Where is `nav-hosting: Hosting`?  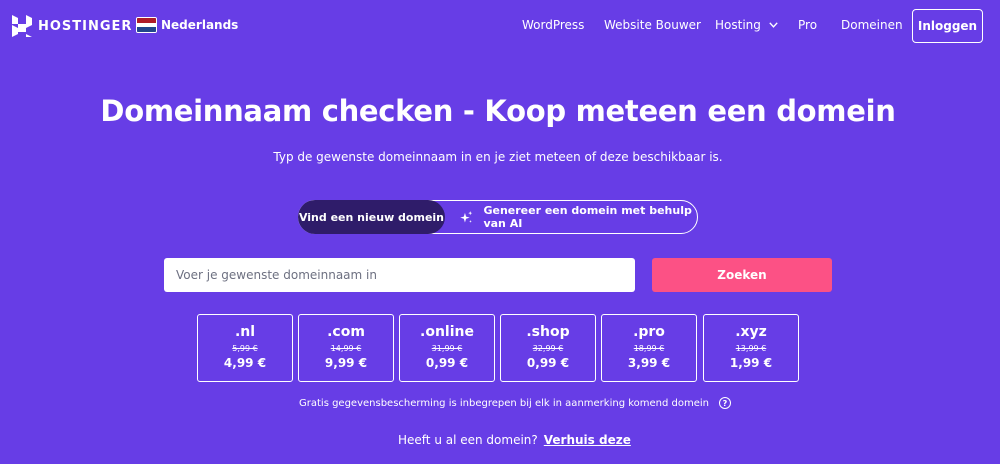 nav-hosting: Hosting is located at coordinates (746, 25).